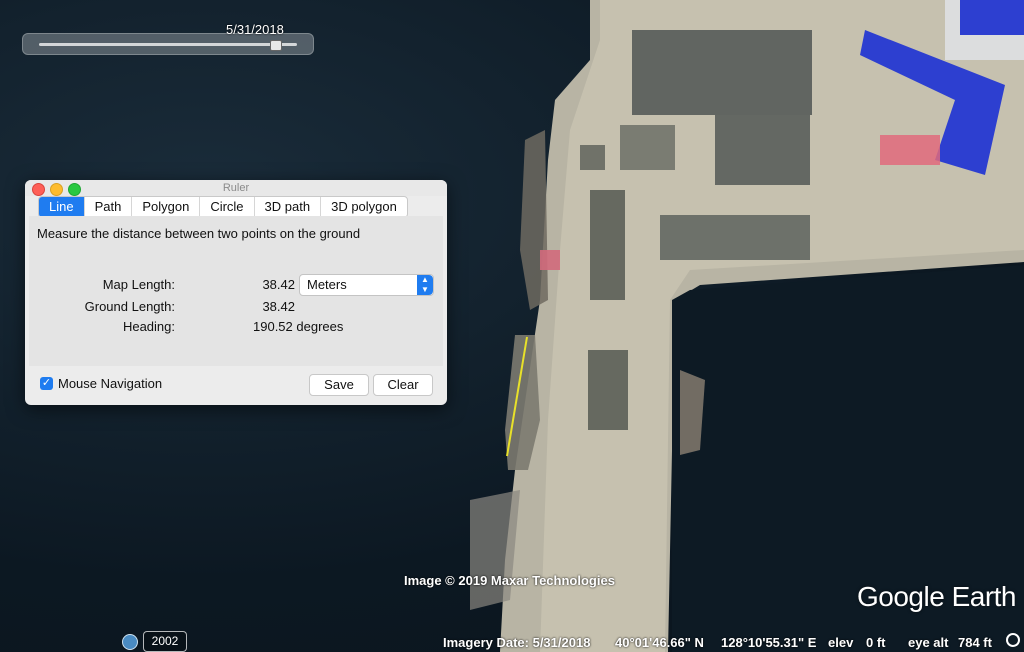 The height and width of the screenshot is (652, 1024). I want to click on window-title: Ruler, so click(236, 188).